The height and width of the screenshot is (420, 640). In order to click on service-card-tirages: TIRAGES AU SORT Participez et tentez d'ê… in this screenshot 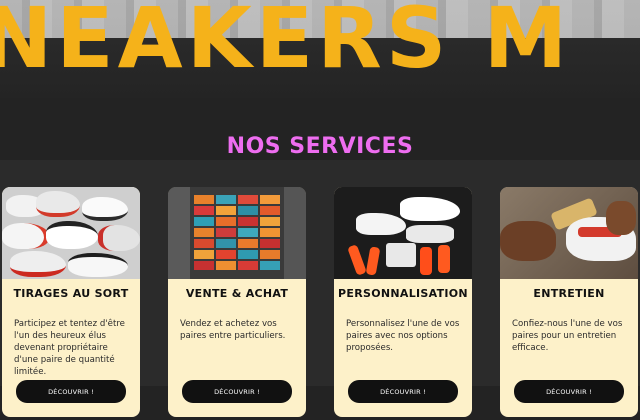, I will do `click(71, 302)`.